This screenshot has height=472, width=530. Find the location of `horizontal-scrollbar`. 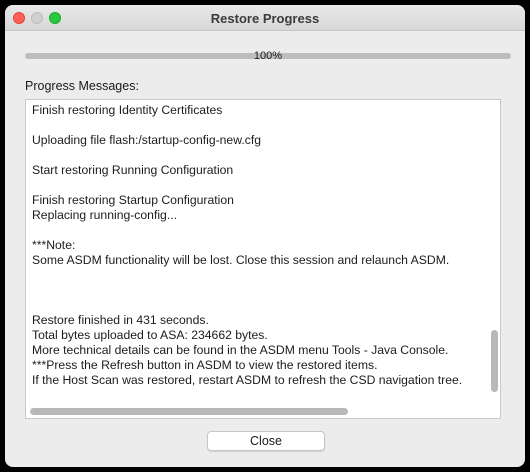

horizontal-scrollbar is located at coordinates (189, 411).